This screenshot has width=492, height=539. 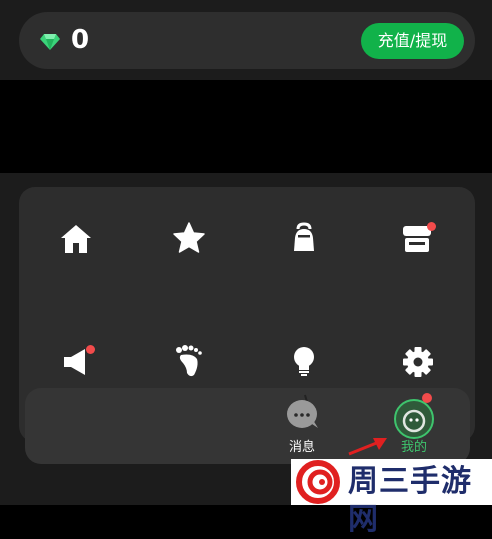 I want to click on watermark-text: 周三手游网, so click(x=410, y=500).